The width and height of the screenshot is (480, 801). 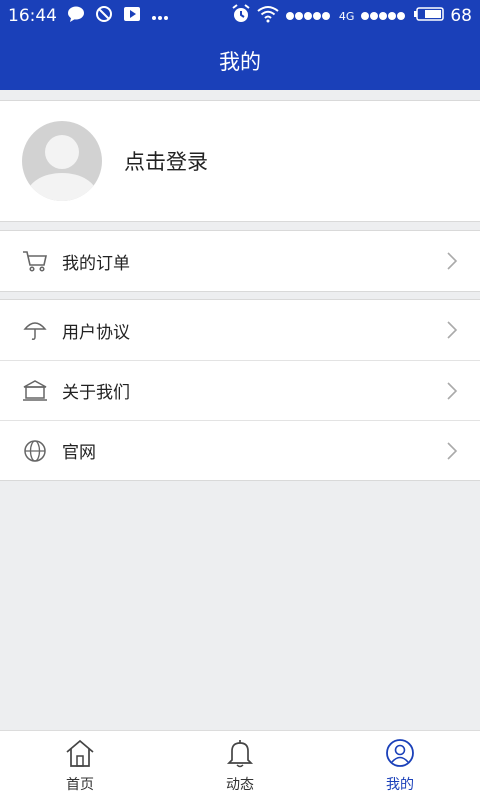 I want to click on home-icon, so click(x=80, y=755).